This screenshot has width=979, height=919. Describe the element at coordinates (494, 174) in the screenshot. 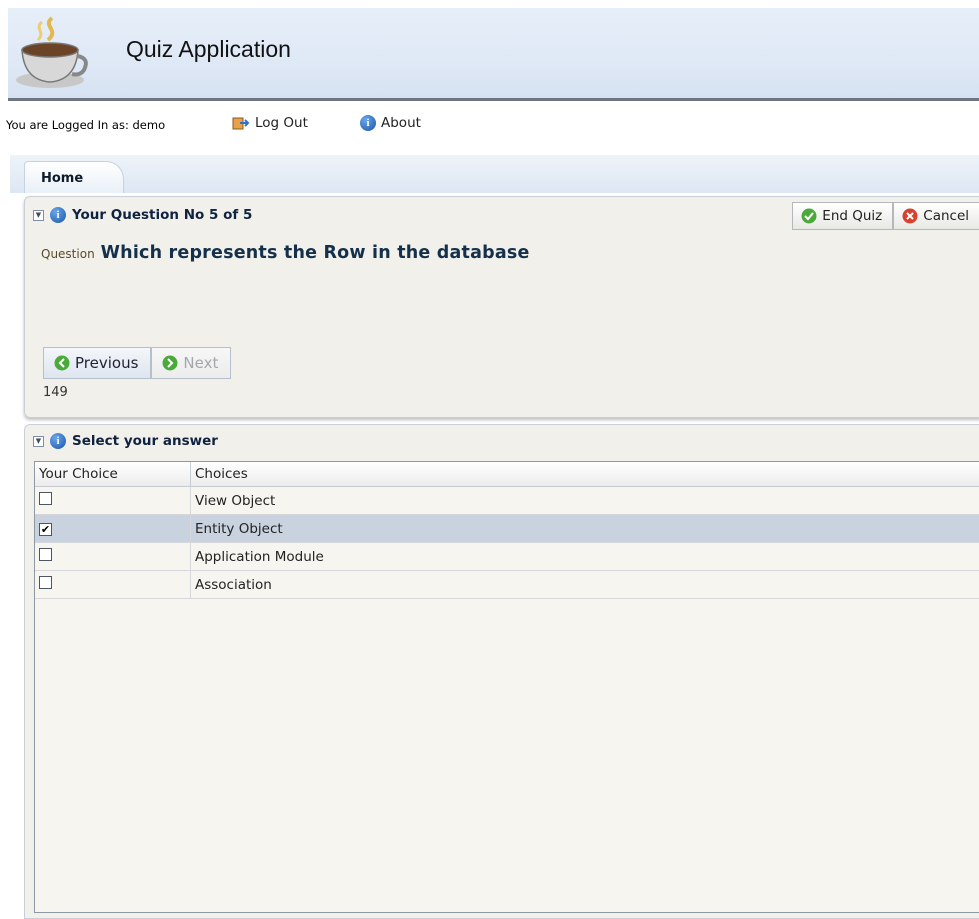

I see `tab-strip: Home` at that location.